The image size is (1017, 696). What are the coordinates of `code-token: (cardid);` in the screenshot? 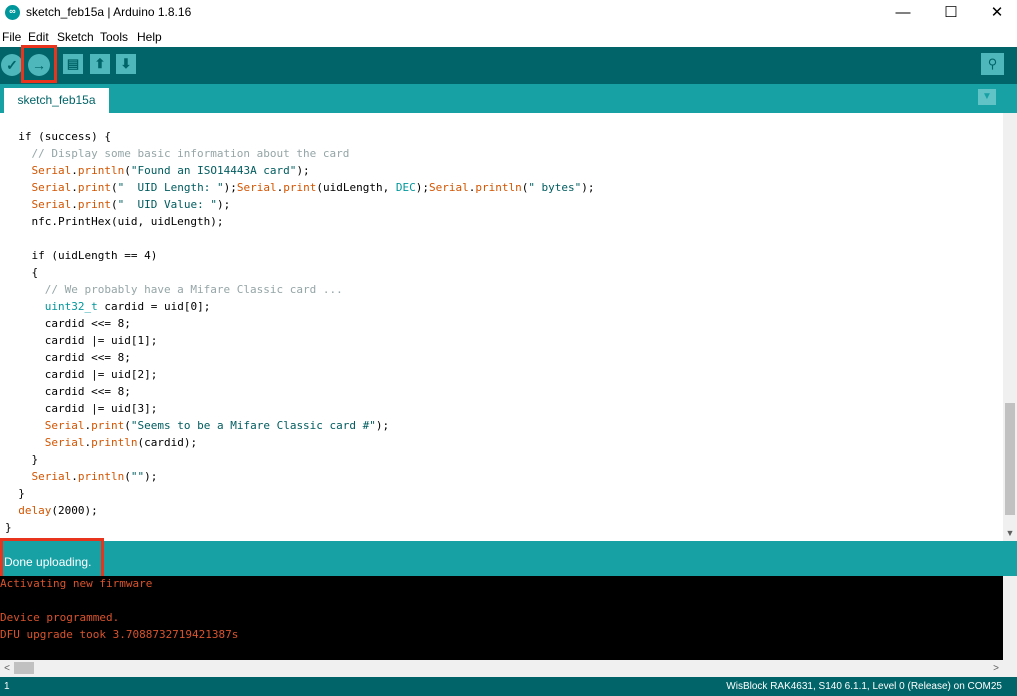 It's located at (167, 442).